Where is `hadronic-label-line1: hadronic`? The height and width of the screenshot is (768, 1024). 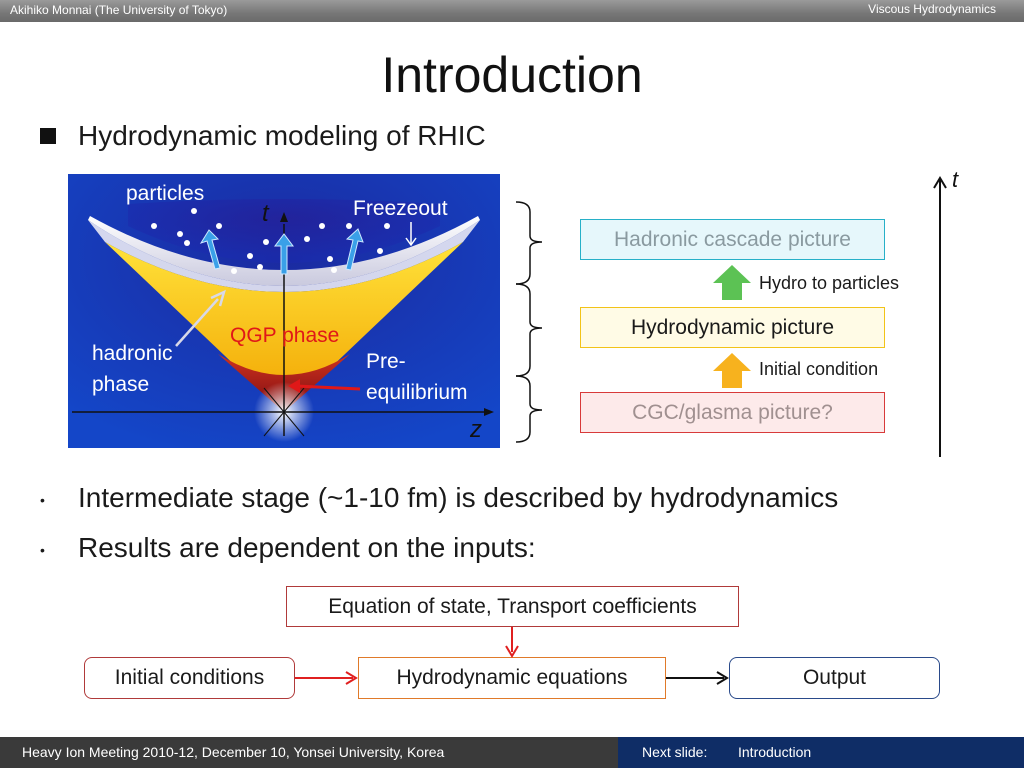
hadronic-label-line1: hadronic is located at coordinates (132, 353).